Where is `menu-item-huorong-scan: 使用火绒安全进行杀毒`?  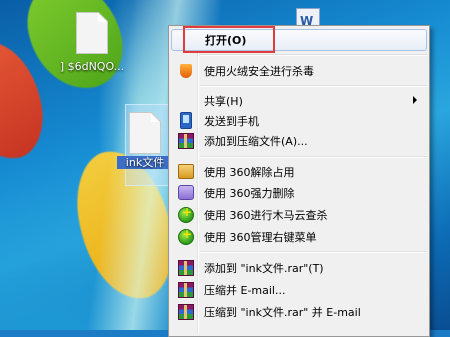 menu-item-huorong-scan: 使用火绒安全进行杀毒 is located at coordinates (299, 70).